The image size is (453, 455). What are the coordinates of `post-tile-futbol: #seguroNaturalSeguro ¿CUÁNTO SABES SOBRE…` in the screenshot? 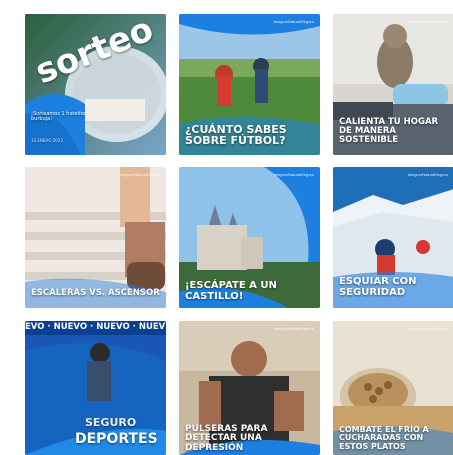 It's located at (249, 84).